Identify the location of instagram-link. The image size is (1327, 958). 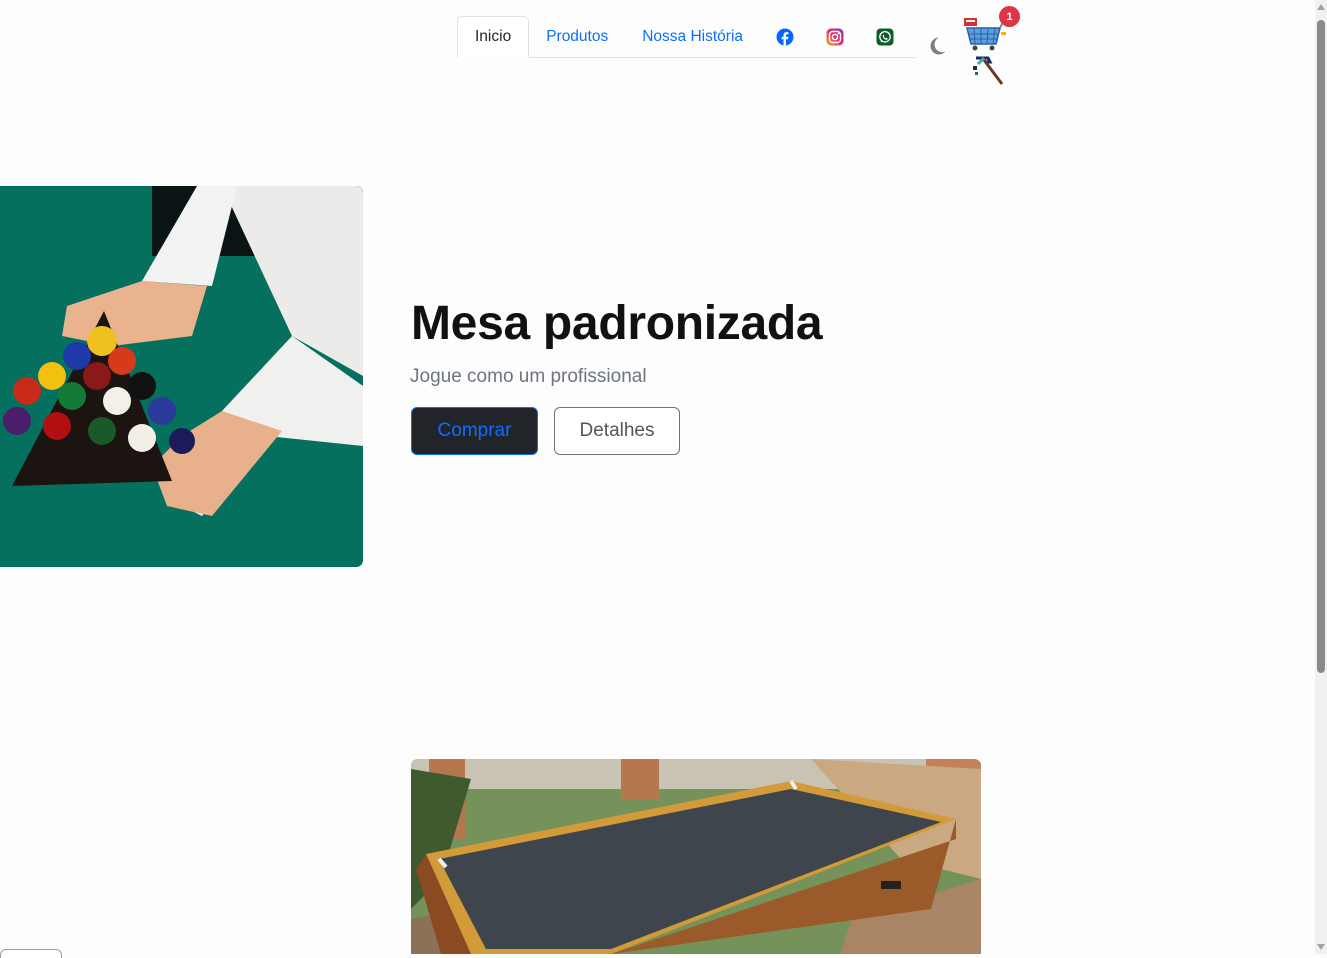
(835, 37).